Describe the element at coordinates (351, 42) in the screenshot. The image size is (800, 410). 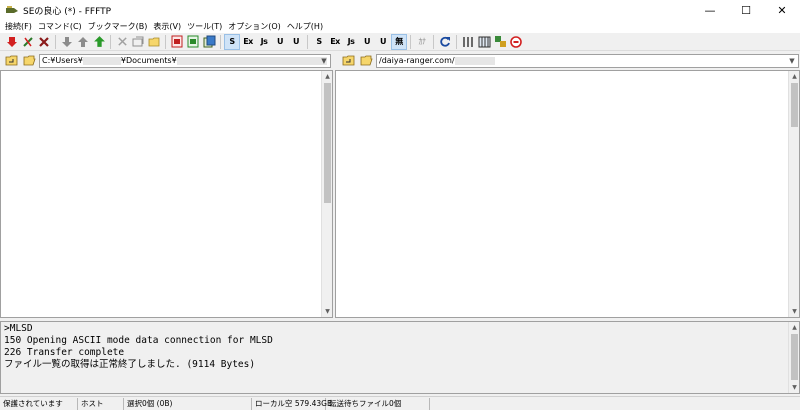
I see `remote-mode-js: Js` at that location.